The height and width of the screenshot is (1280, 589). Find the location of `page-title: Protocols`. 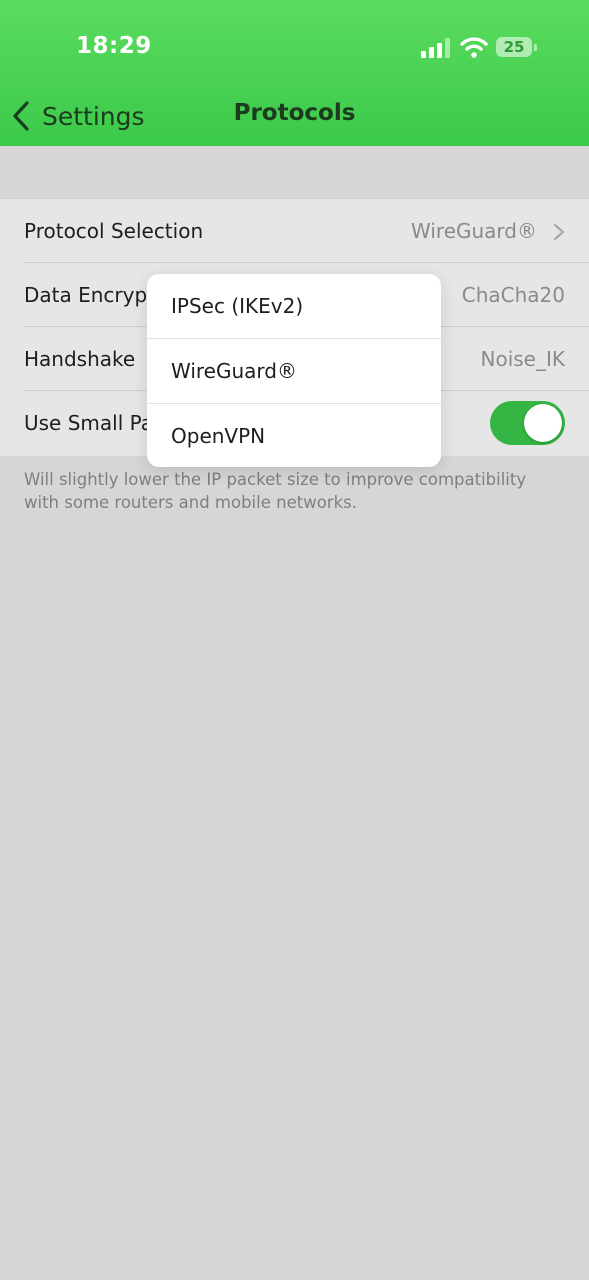

page-title: Protocols is located at coordinates (294, 113).